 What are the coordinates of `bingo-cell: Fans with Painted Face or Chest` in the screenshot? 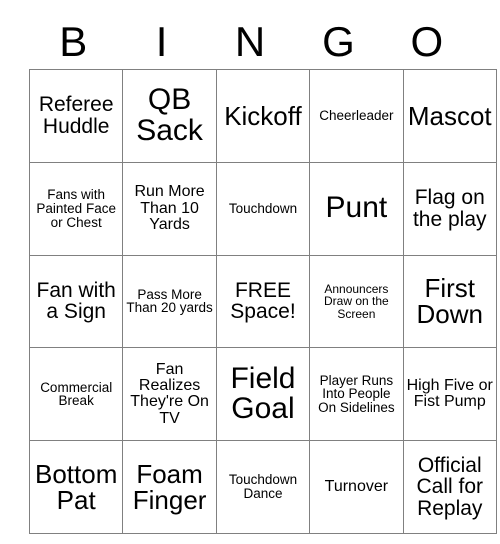 It's located at (76, 208).